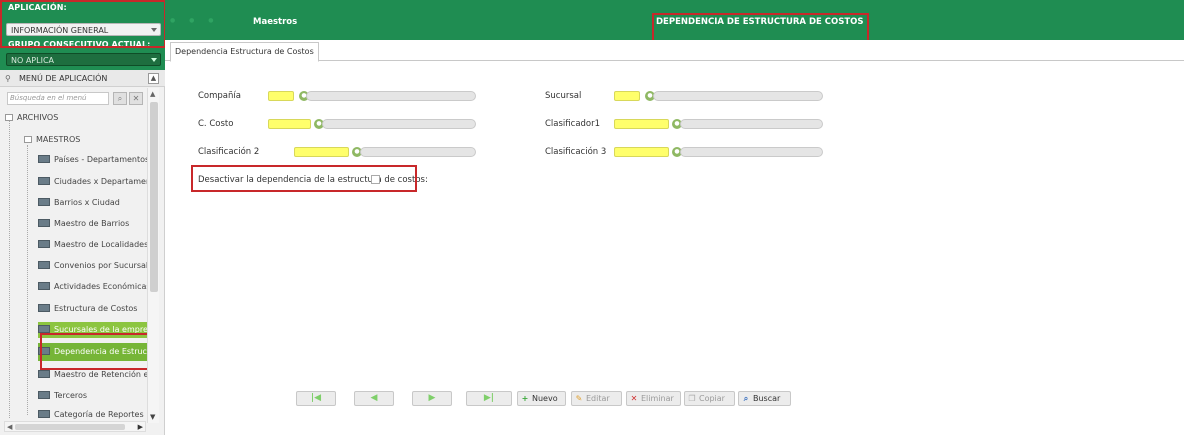  I want to click on clear-search-icon: ✕, so click(136, 98).